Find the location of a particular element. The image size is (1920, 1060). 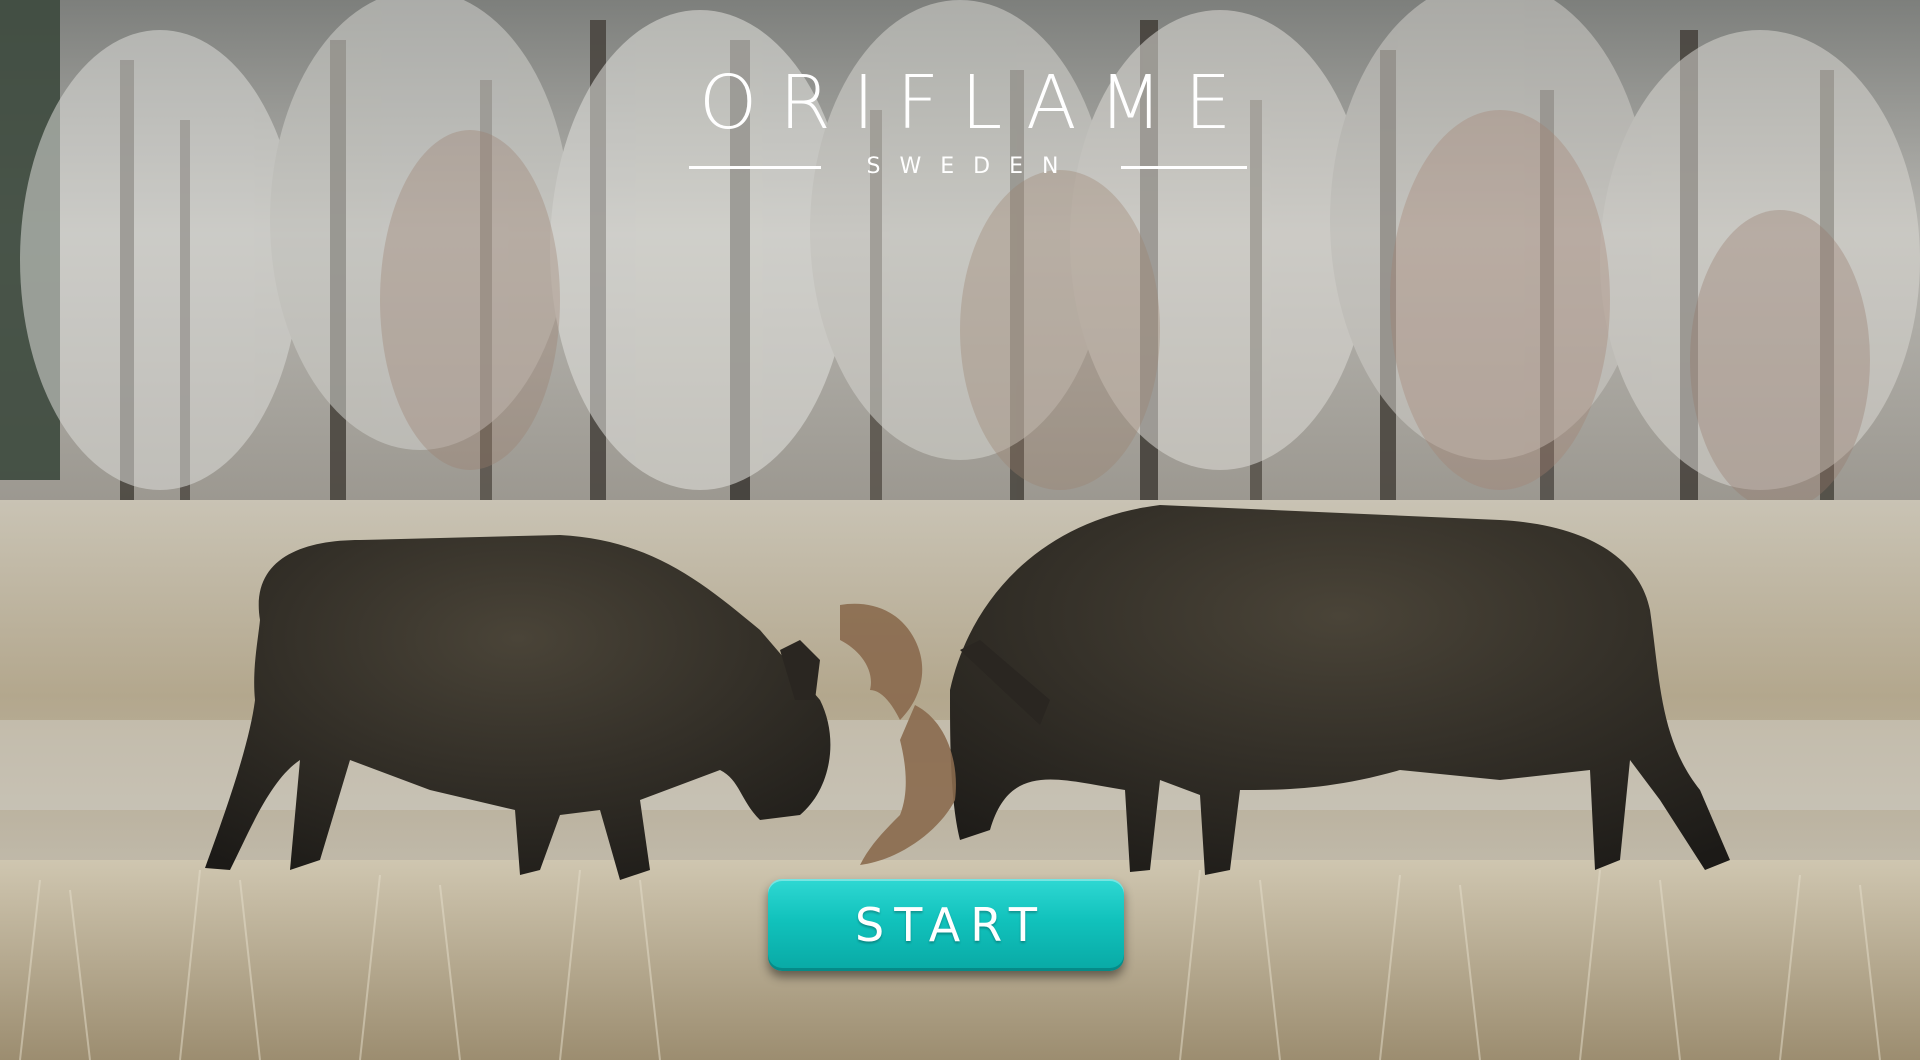

logo-rule-right is located at coordinates (1184, 167).